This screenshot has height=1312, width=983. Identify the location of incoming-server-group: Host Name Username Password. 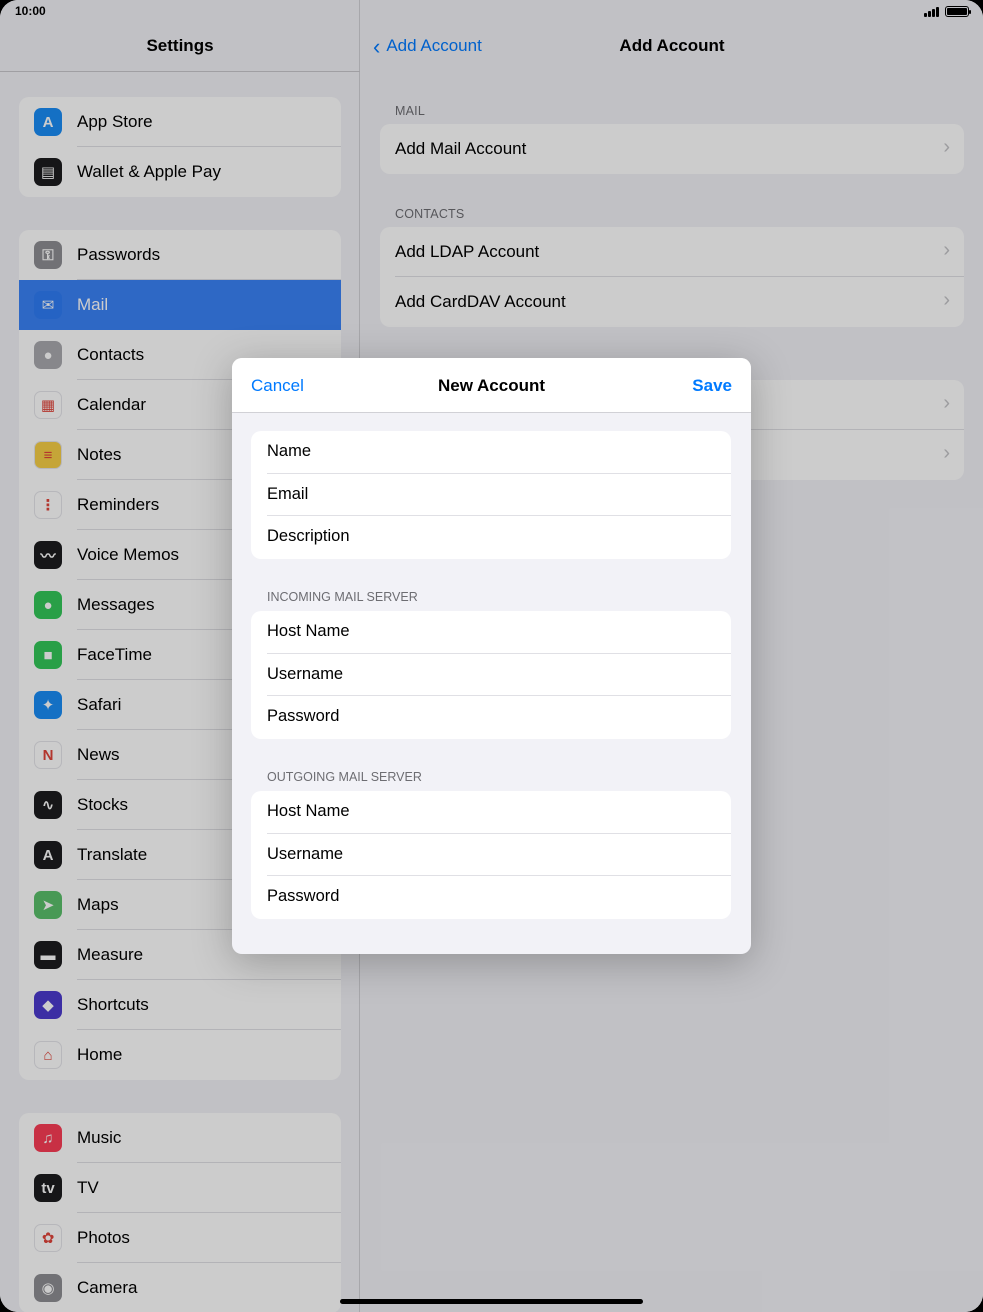
(491, 675).